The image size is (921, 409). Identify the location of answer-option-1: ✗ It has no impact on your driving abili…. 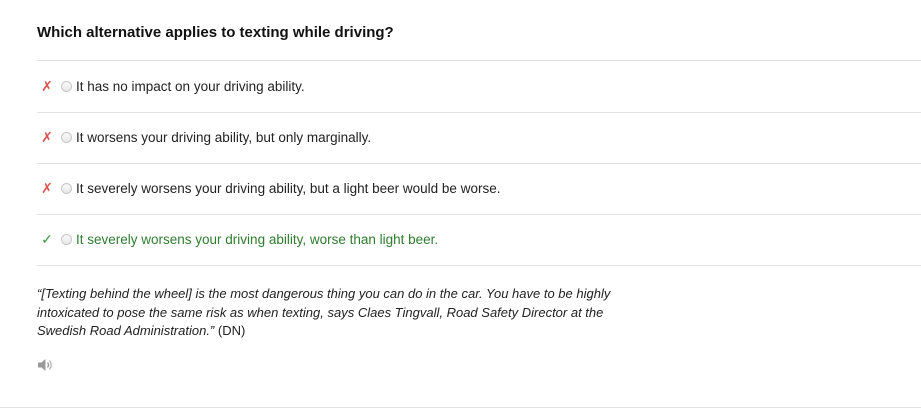
(479, 86).